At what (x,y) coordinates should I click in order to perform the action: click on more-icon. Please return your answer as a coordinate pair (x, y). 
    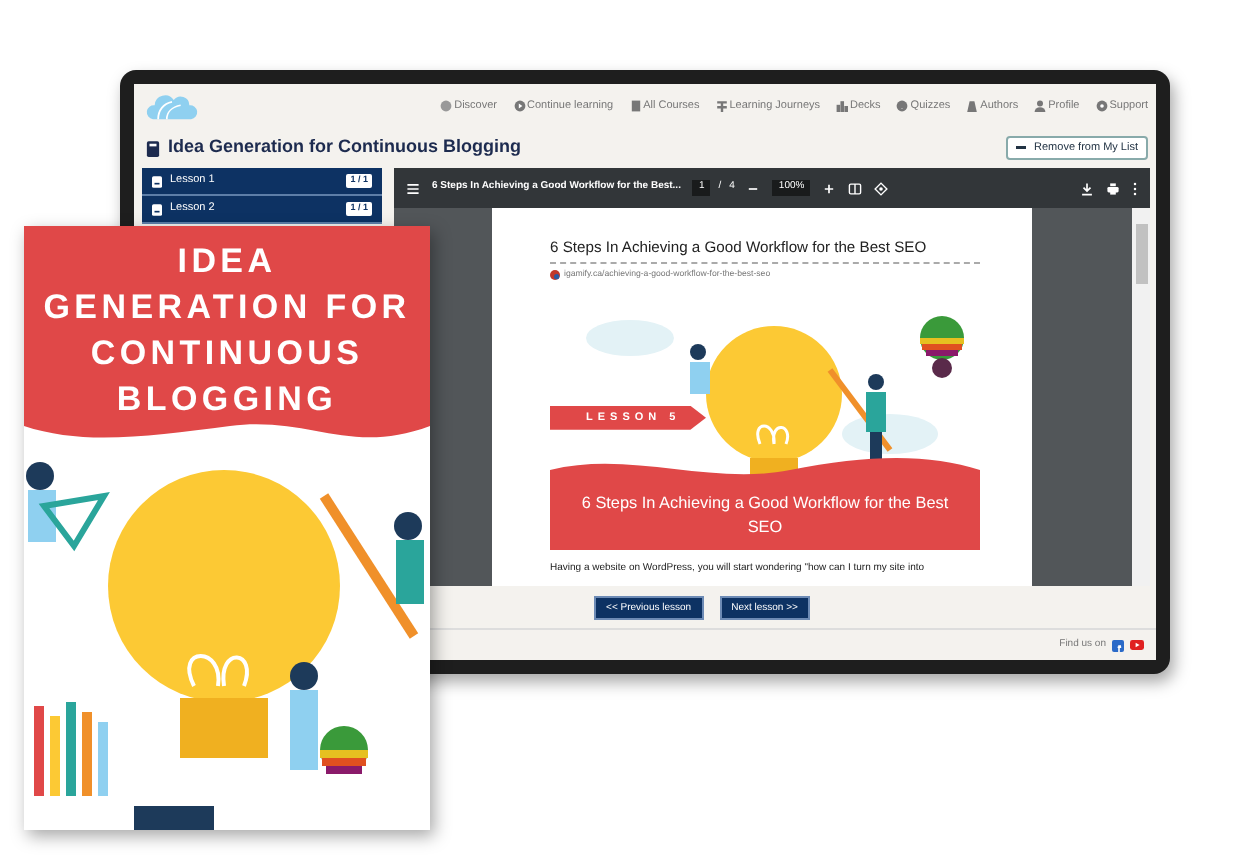
    Looking at the image, I should click on (1135, 188).